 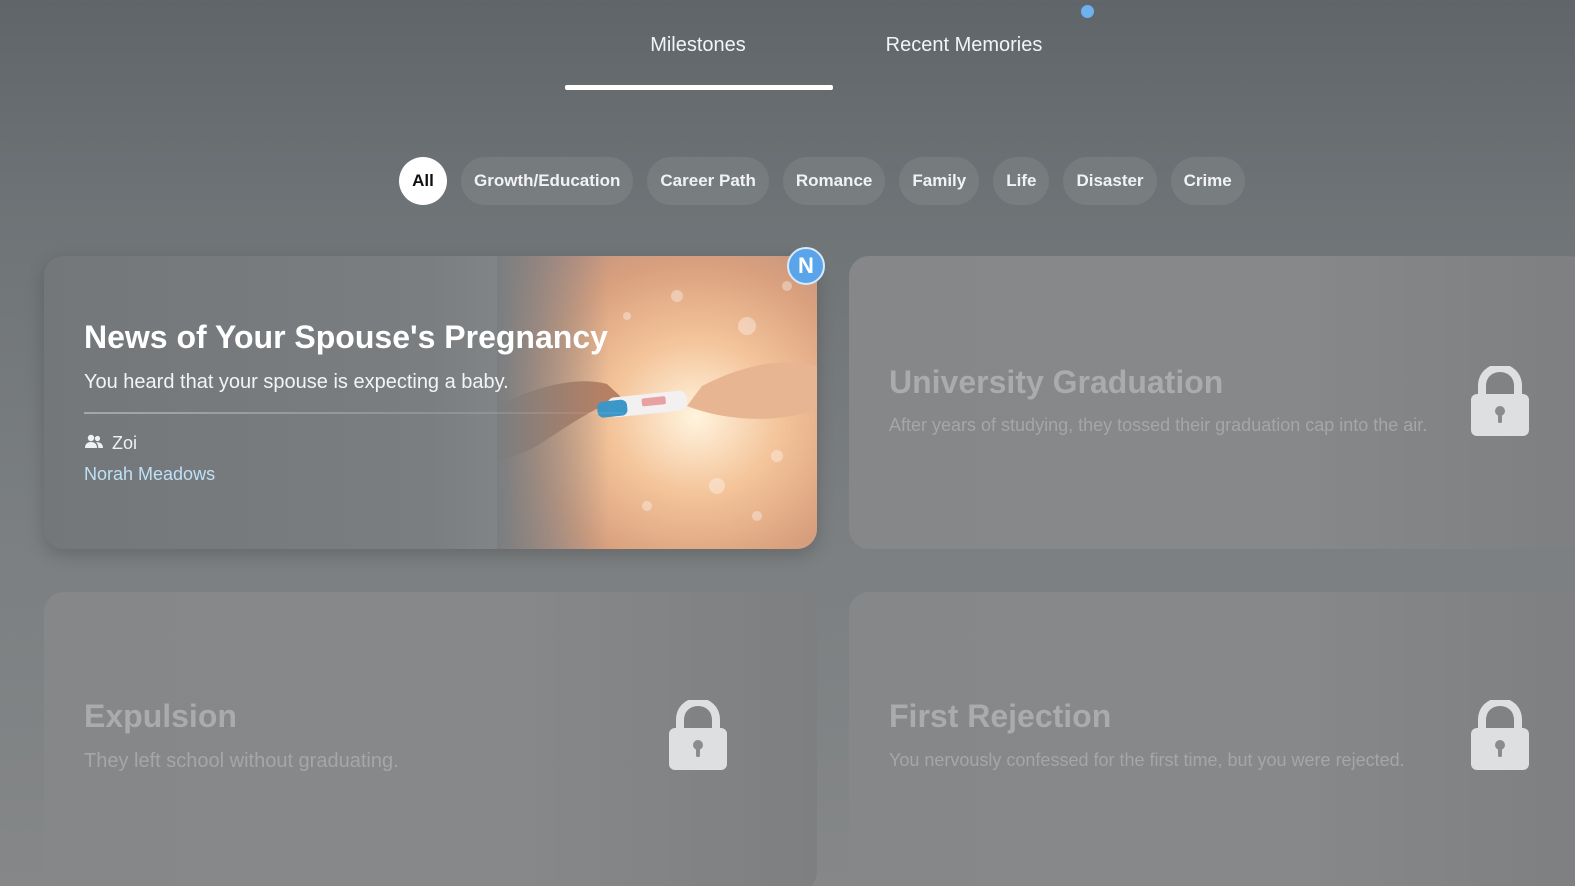 I want to click on card-title: News of Your Spouse's Pregnancy, so click(x=346, y=337).